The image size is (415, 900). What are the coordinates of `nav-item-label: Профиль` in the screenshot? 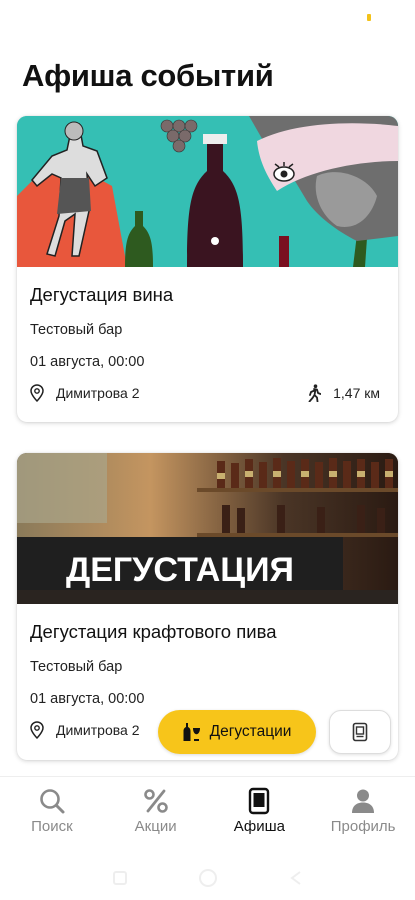 It's located at (363, 826).